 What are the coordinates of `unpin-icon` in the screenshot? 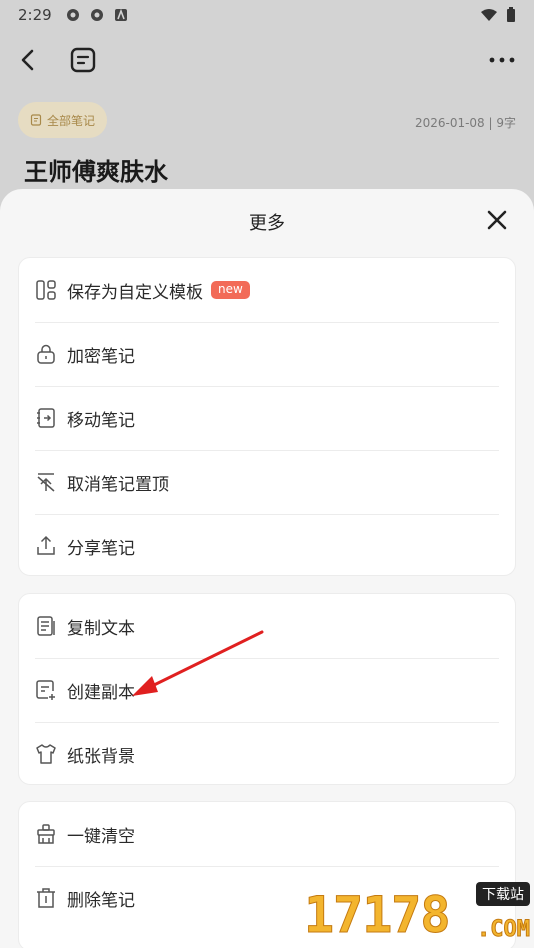 It's located at (46, 482).